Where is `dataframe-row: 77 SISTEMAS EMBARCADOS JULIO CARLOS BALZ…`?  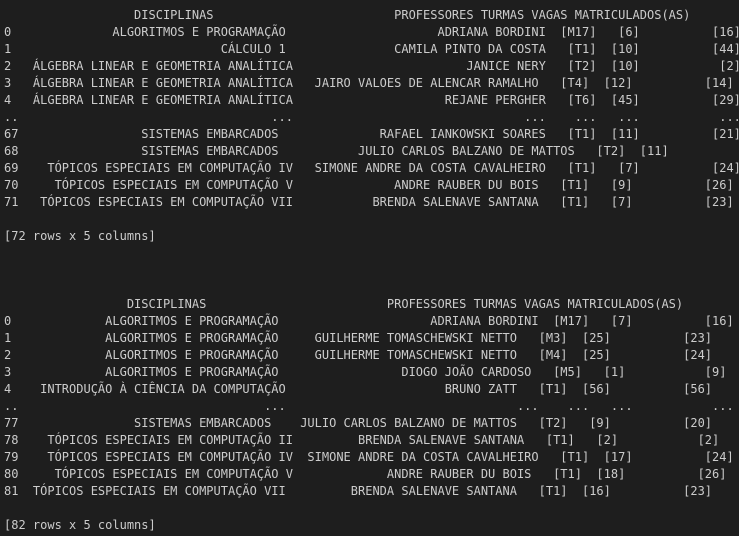 dataframe-row: 77 SISTEMAS EMBARCADOS JULIO CARLOS BALZ… is located at coordinates (358, 423).